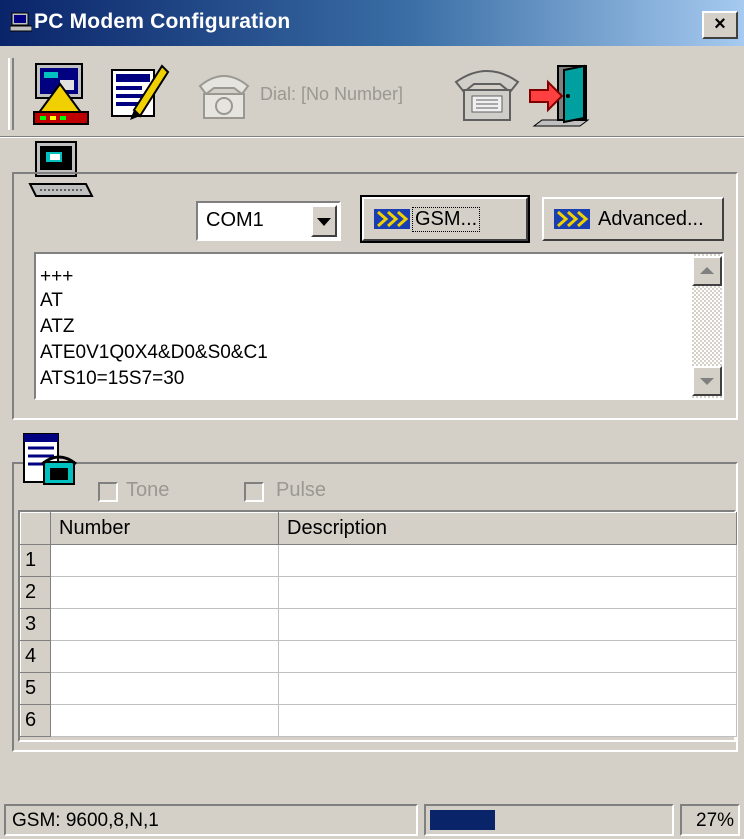 The height and width of the screenshot is (839, 744). I want to click on pulse-checkbox, so click(254, 492).